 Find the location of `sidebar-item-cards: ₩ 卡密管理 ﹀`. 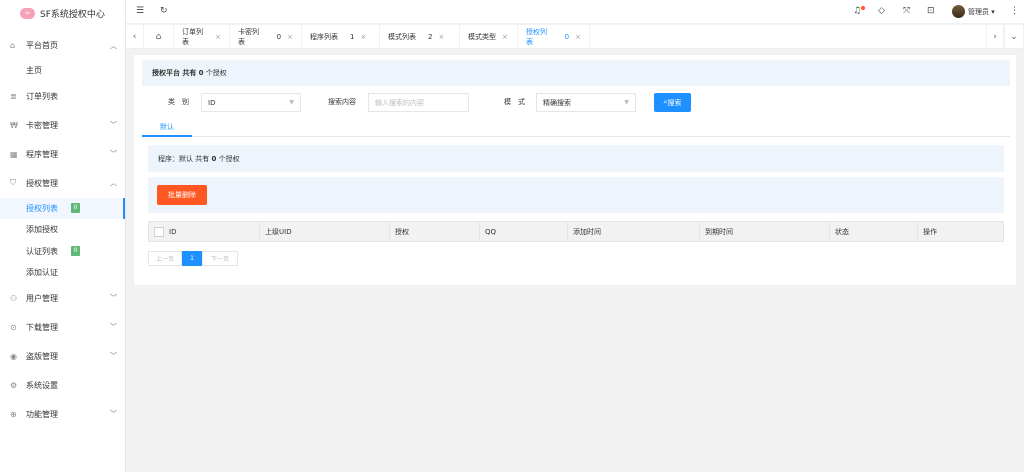

sidebar-item-cards: ₩ 卡密管理 ﹀ is located at coordinates (62, 125).